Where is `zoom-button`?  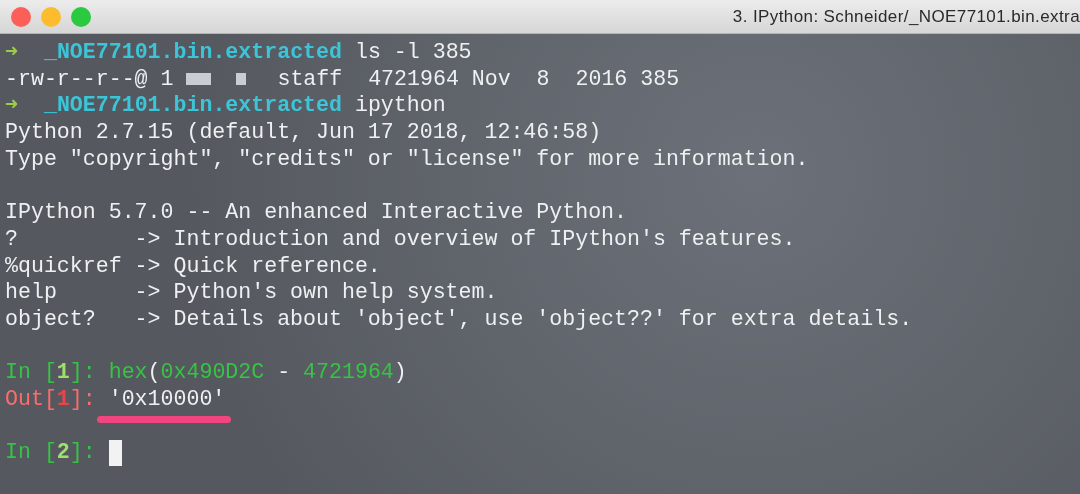 zoom-button is located at coordinates (81, 16).